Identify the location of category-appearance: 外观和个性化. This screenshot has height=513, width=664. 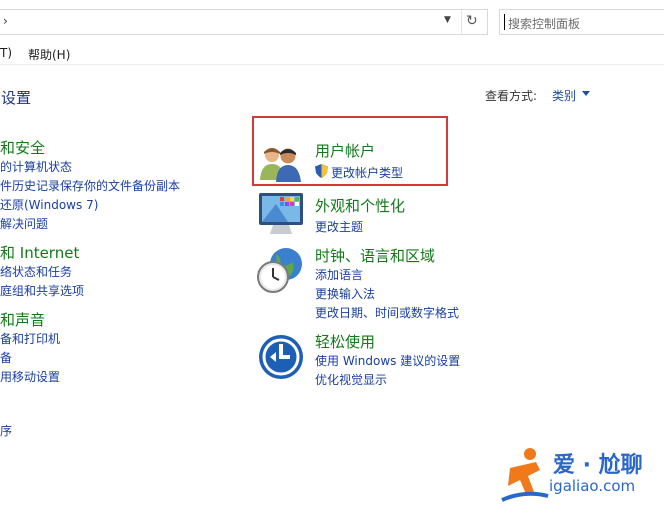
(360, 205).